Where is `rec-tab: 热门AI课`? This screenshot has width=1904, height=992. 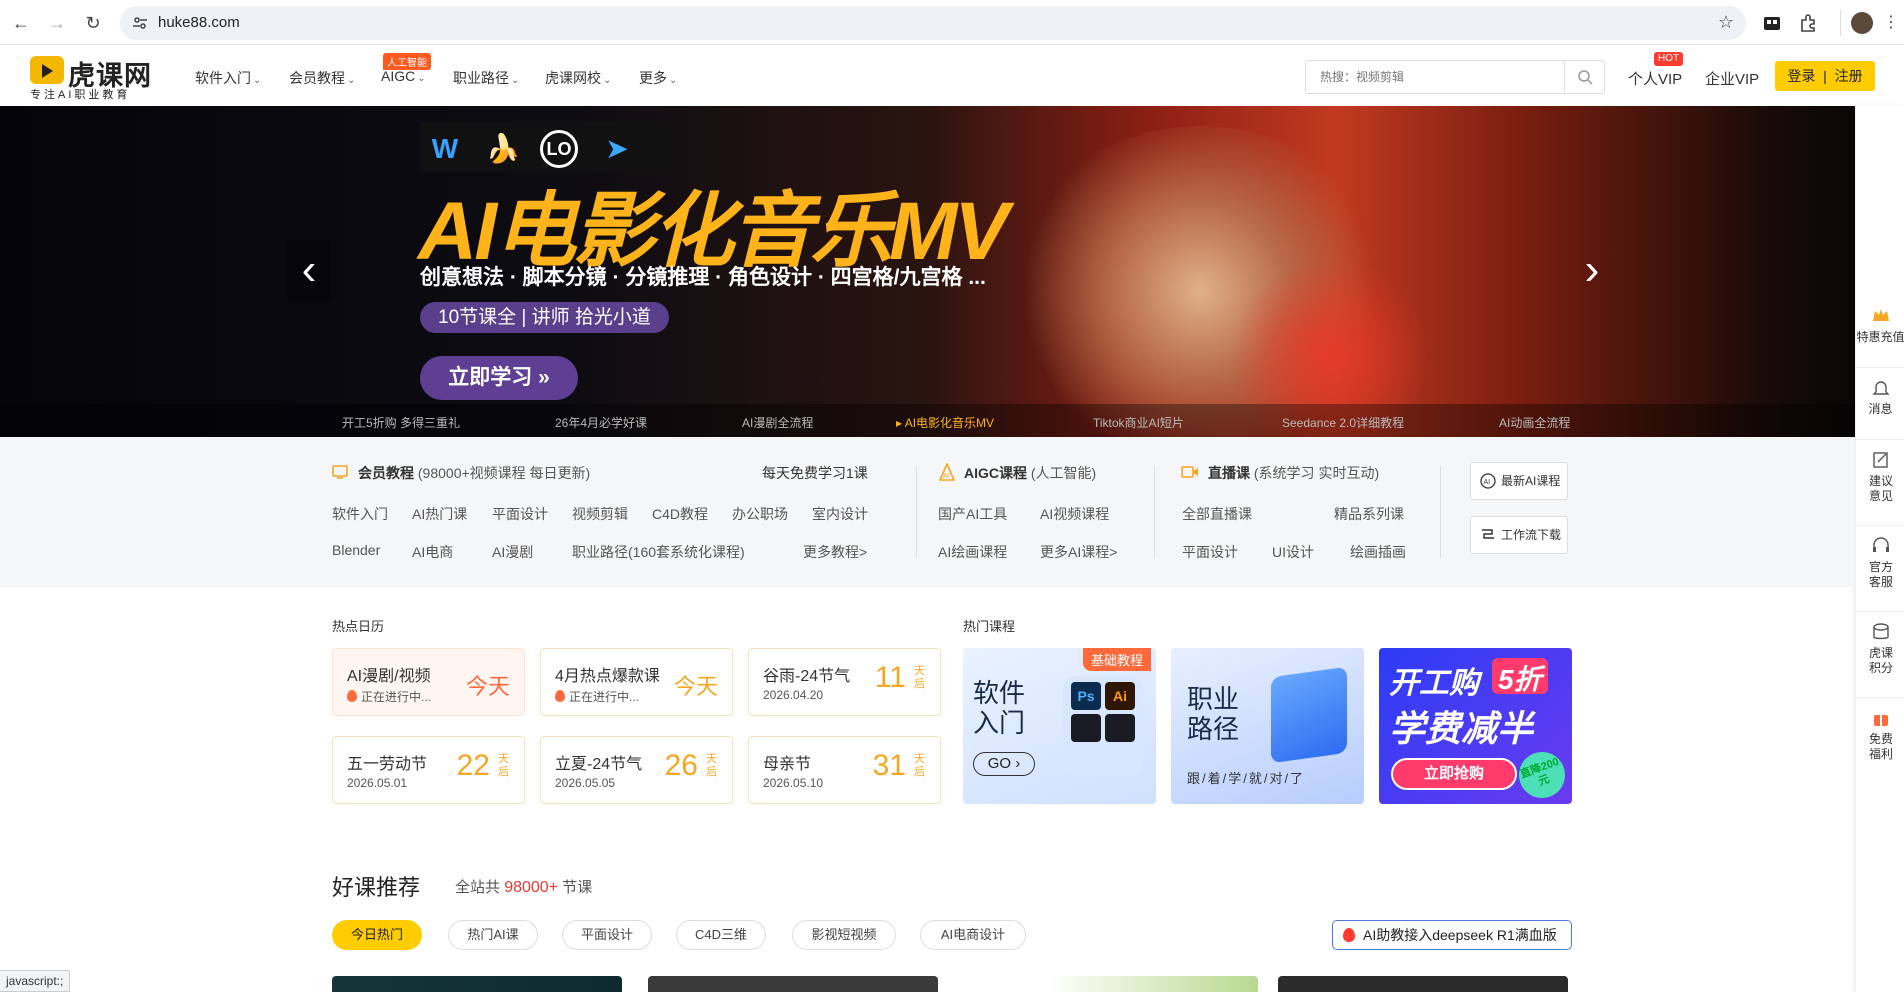 rec-tab: 热门AI课 is located at coordinates (493, 935).